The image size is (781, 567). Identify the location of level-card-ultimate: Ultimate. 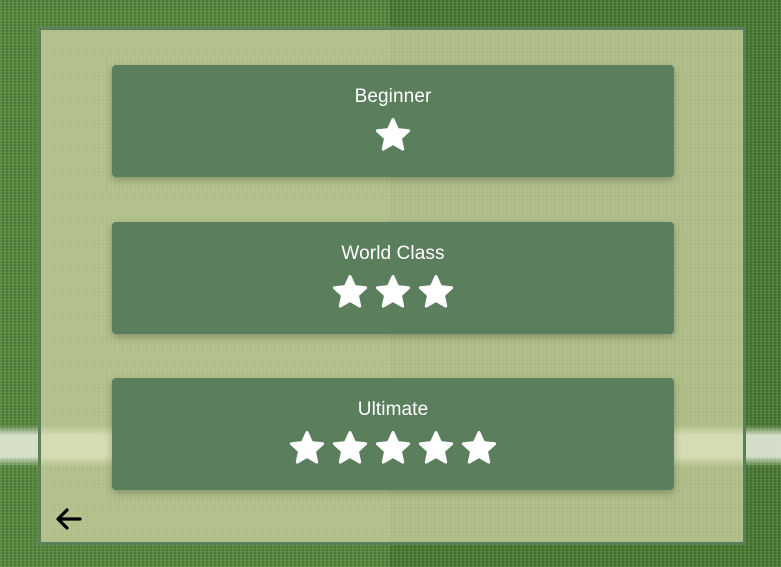
(393, 434).